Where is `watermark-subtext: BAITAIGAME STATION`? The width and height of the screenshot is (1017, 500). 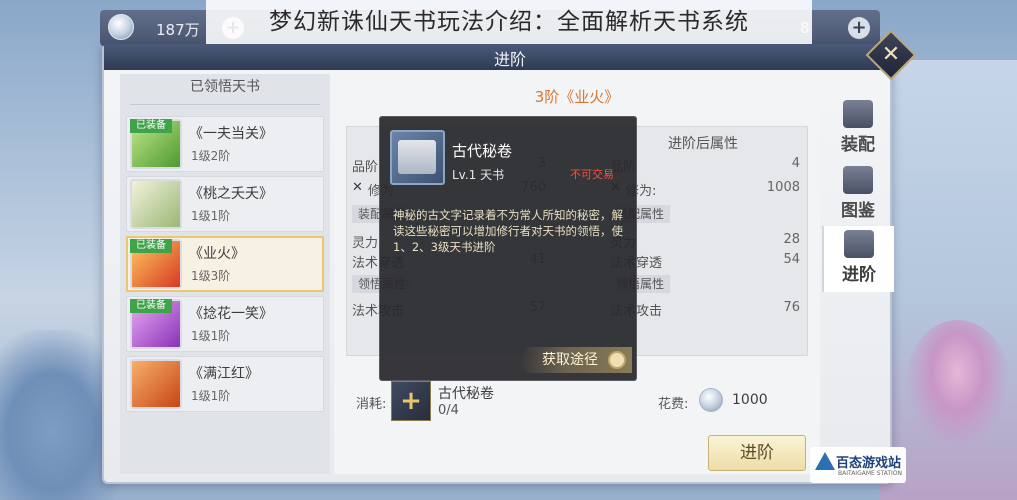
watermark-subtext: BAITAIGAME STATION is located at coordinates (870, 473).